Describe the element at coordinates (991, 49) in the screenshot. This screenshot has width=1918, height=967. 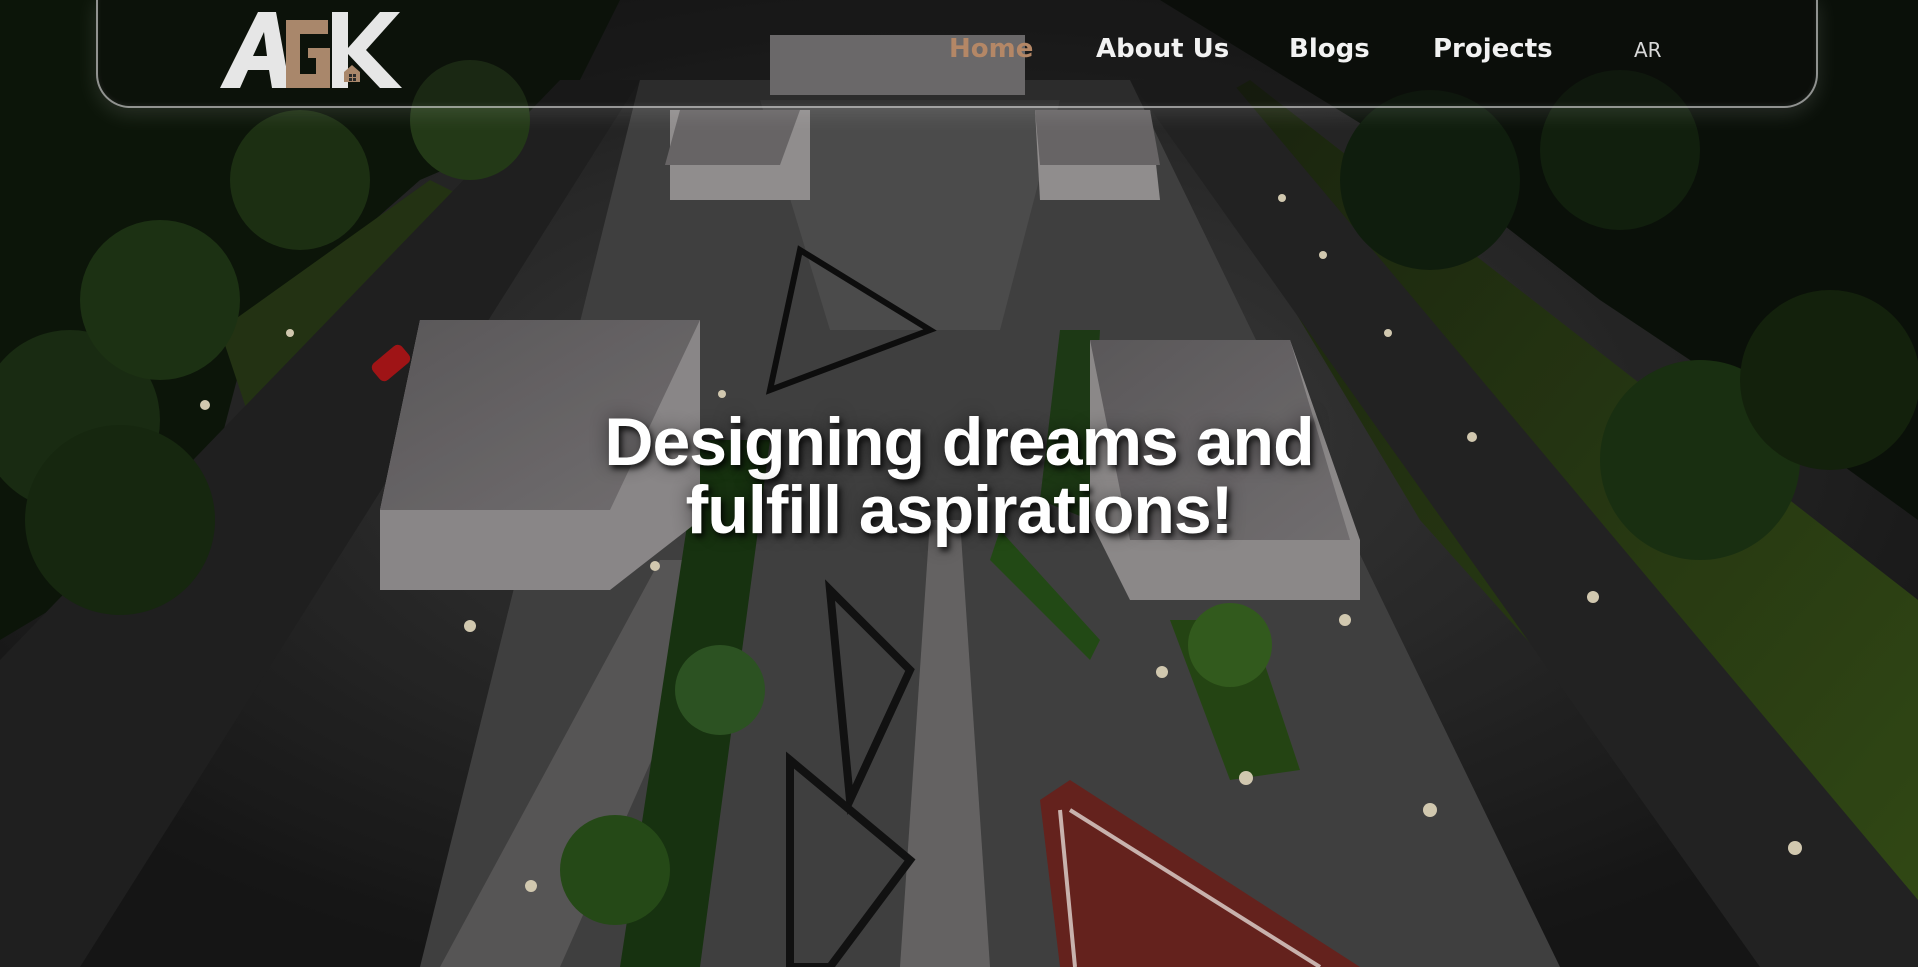
I see `nav-link-home: Home` at that location.